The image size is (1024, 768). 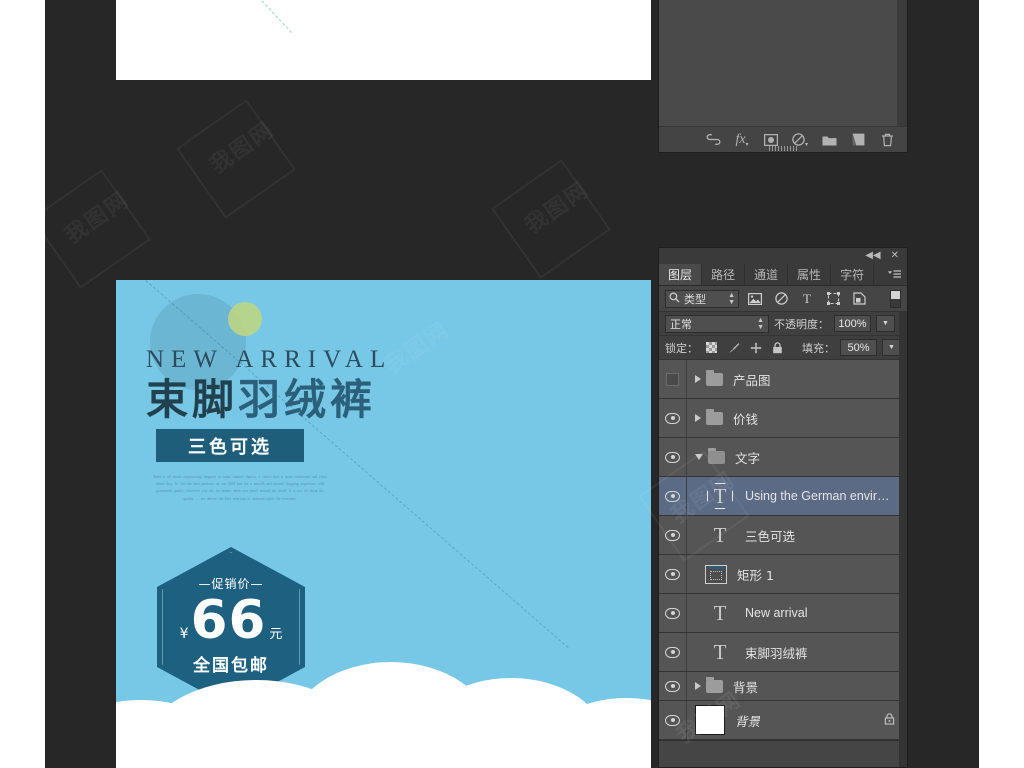 I want to click on table-row: T New arrival, so click(x=783, y=613).